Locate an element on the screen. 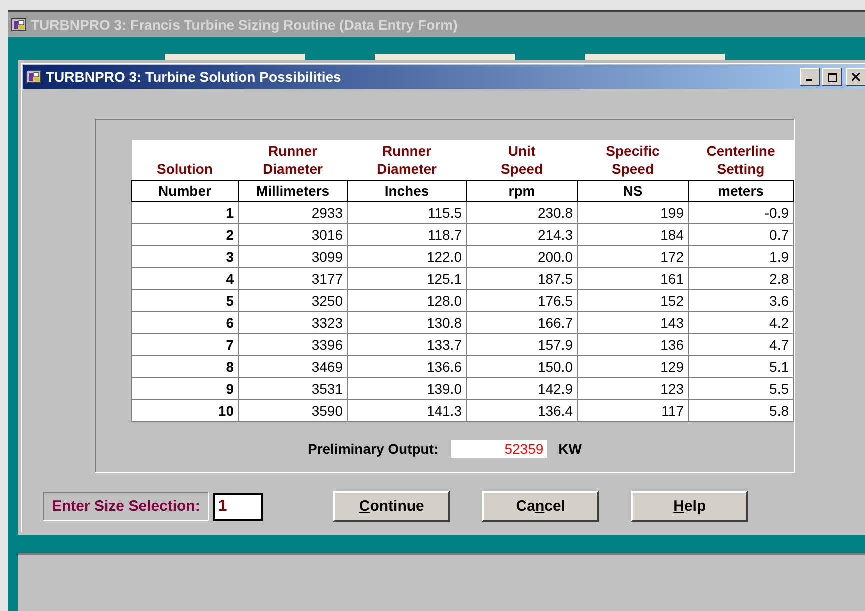  table-cell: 143 is located at coordinates (633, 323).